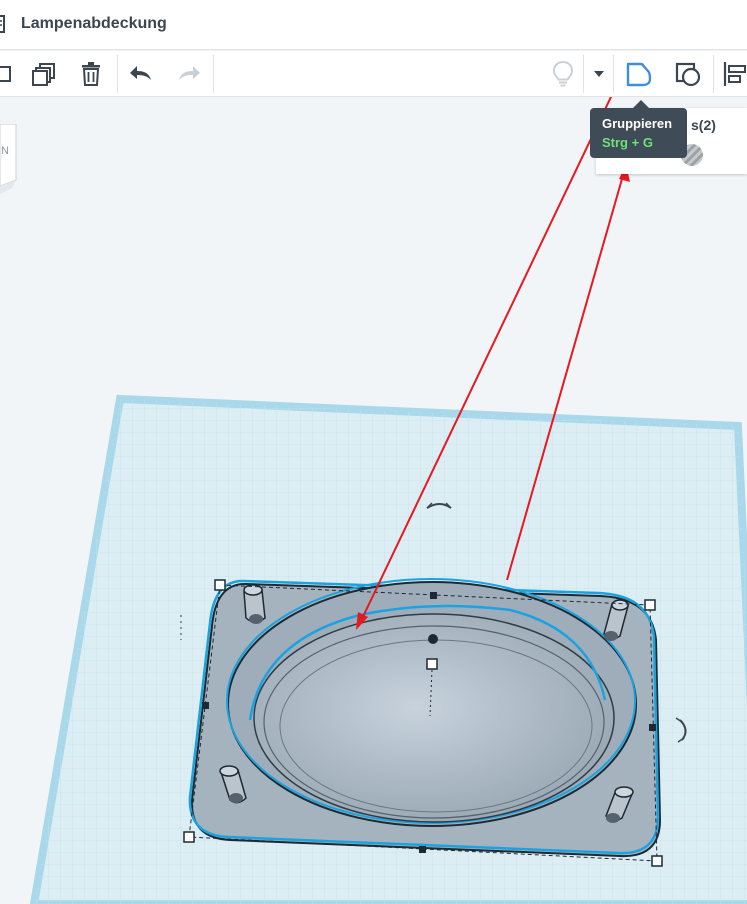 The image size is (747, 904). What do you see at coordinates (373, 74) in the screenshot?
I see `toolbar` at bounding box center [373, 74].